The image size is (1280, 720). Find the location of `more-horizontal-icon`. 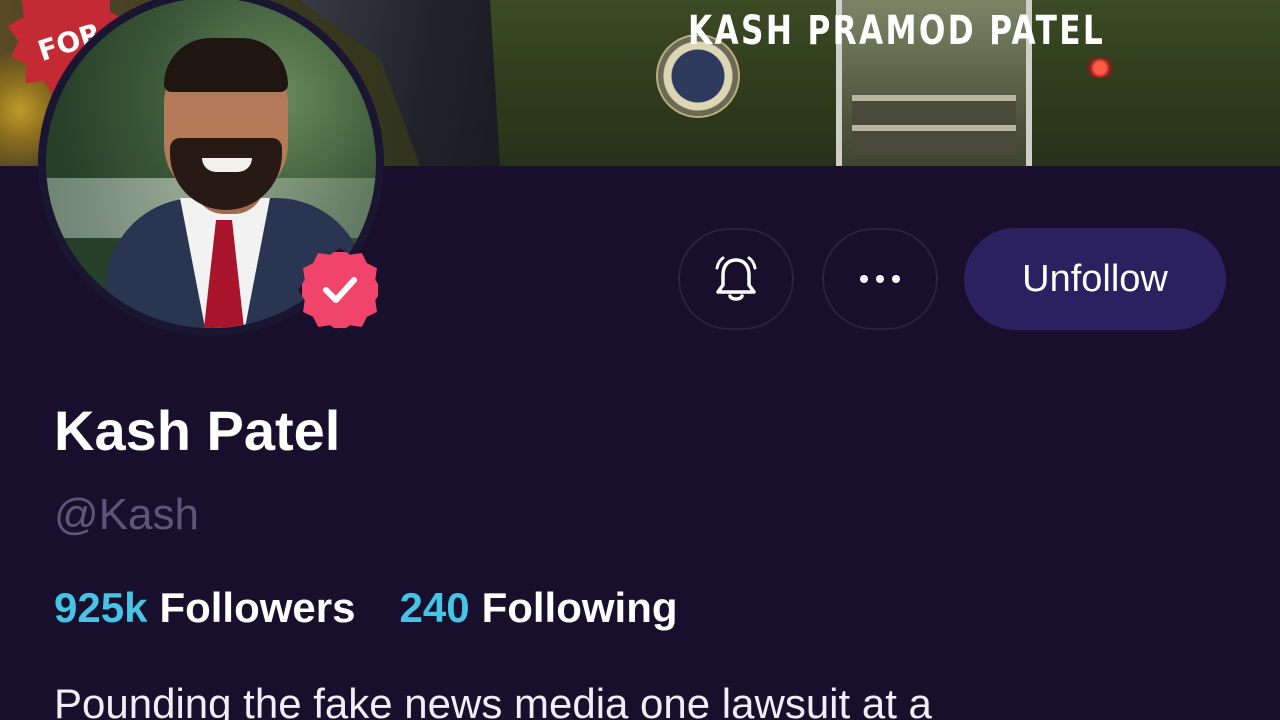

more-horizontal-icon is located at coordinates (880, 279).